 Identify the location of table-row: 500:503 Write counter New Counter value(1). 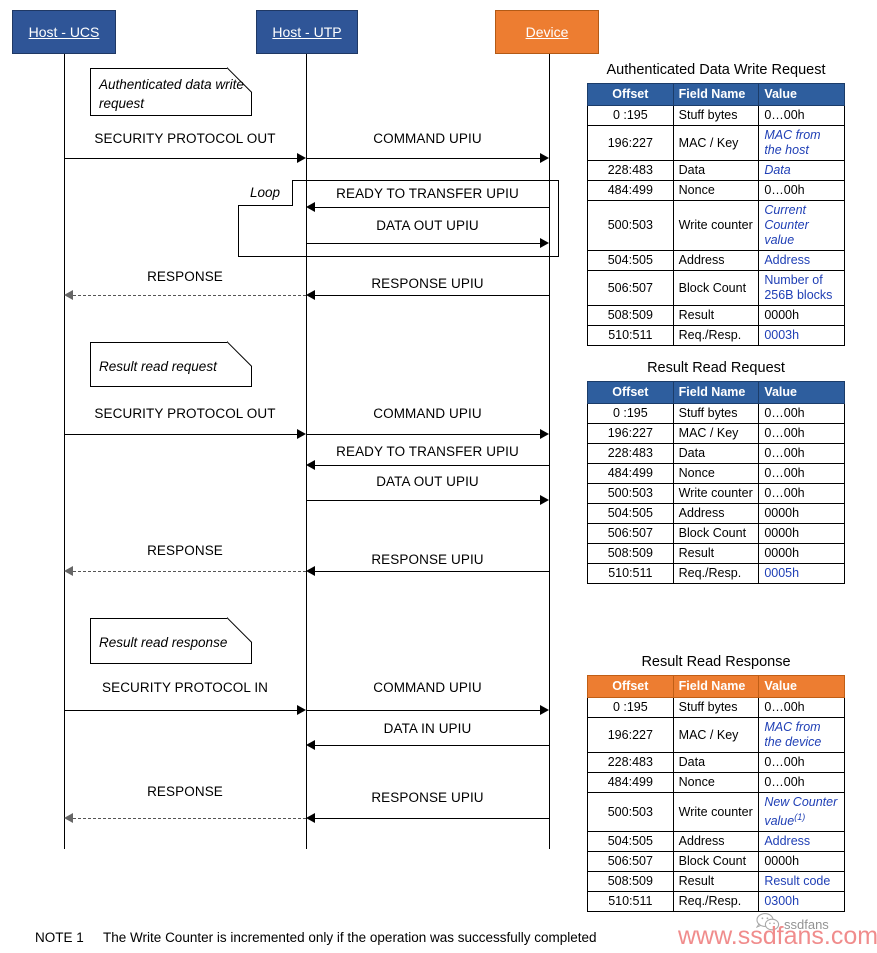
(716, 812).